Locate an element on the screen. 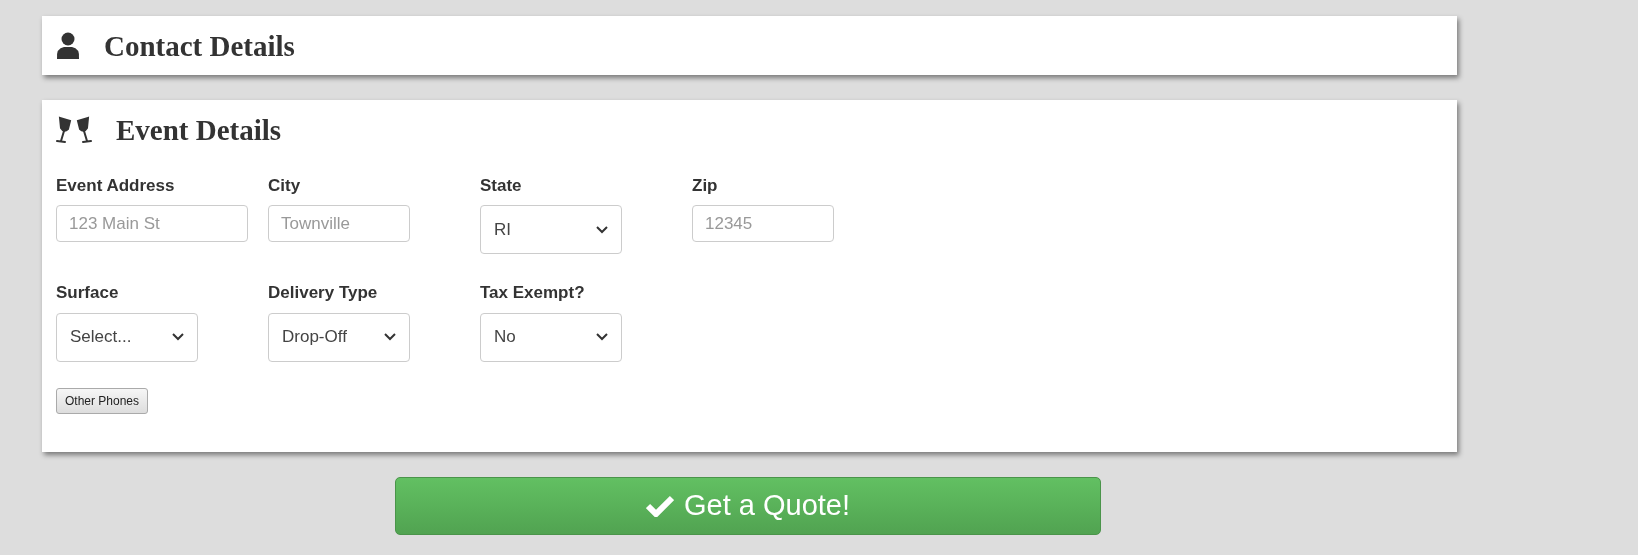 Image resolution: width=1638 pixels, height=555 pixels. section-title: Contact Details is located at coordinates (199, 46).